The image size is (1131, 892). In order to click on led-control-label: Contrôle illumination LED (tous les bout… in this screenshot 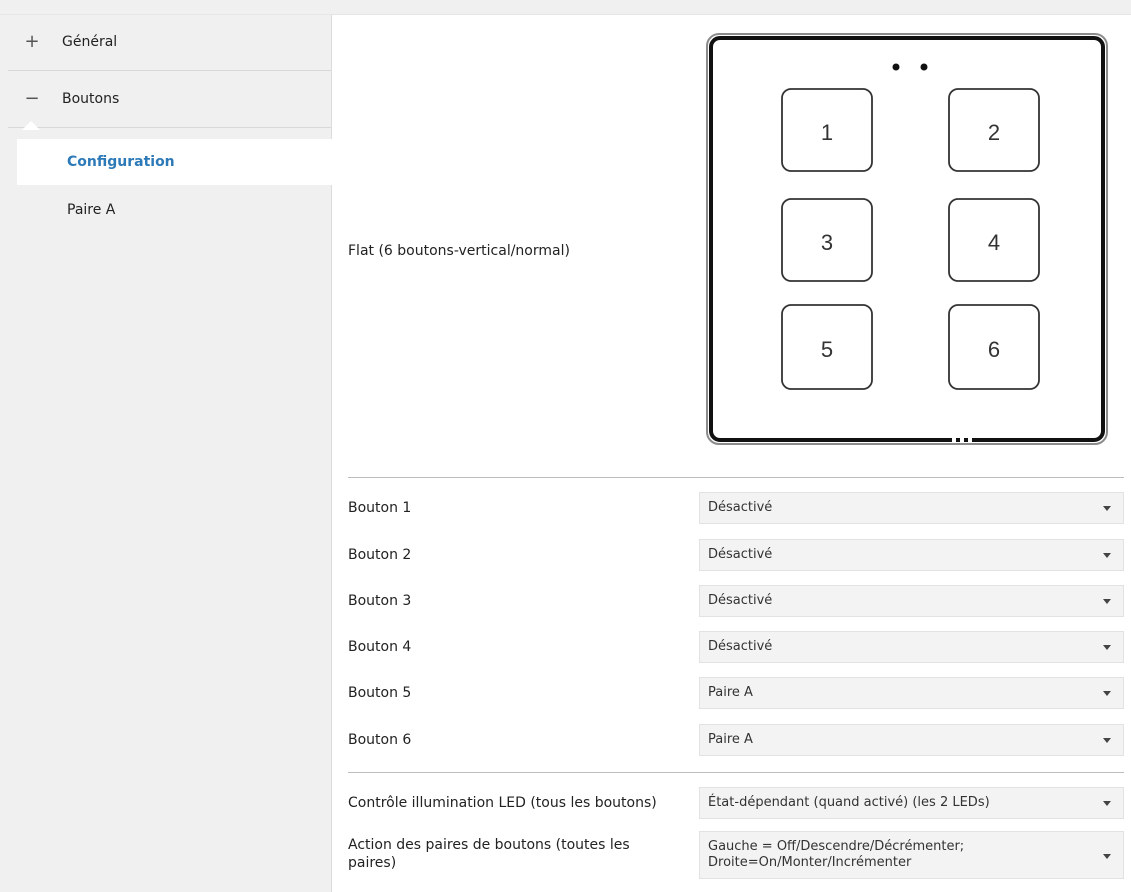, I will do `click(502, 803)`.